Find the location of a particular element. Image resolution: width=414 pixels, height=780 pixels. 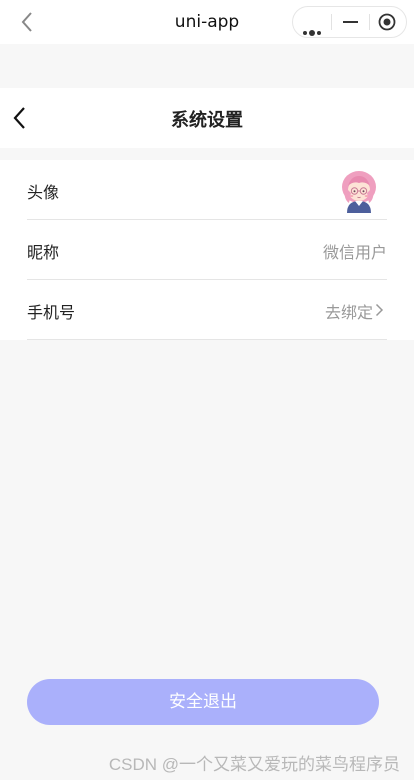

avatar-row: 头像 is located at coordinates (207, 190).